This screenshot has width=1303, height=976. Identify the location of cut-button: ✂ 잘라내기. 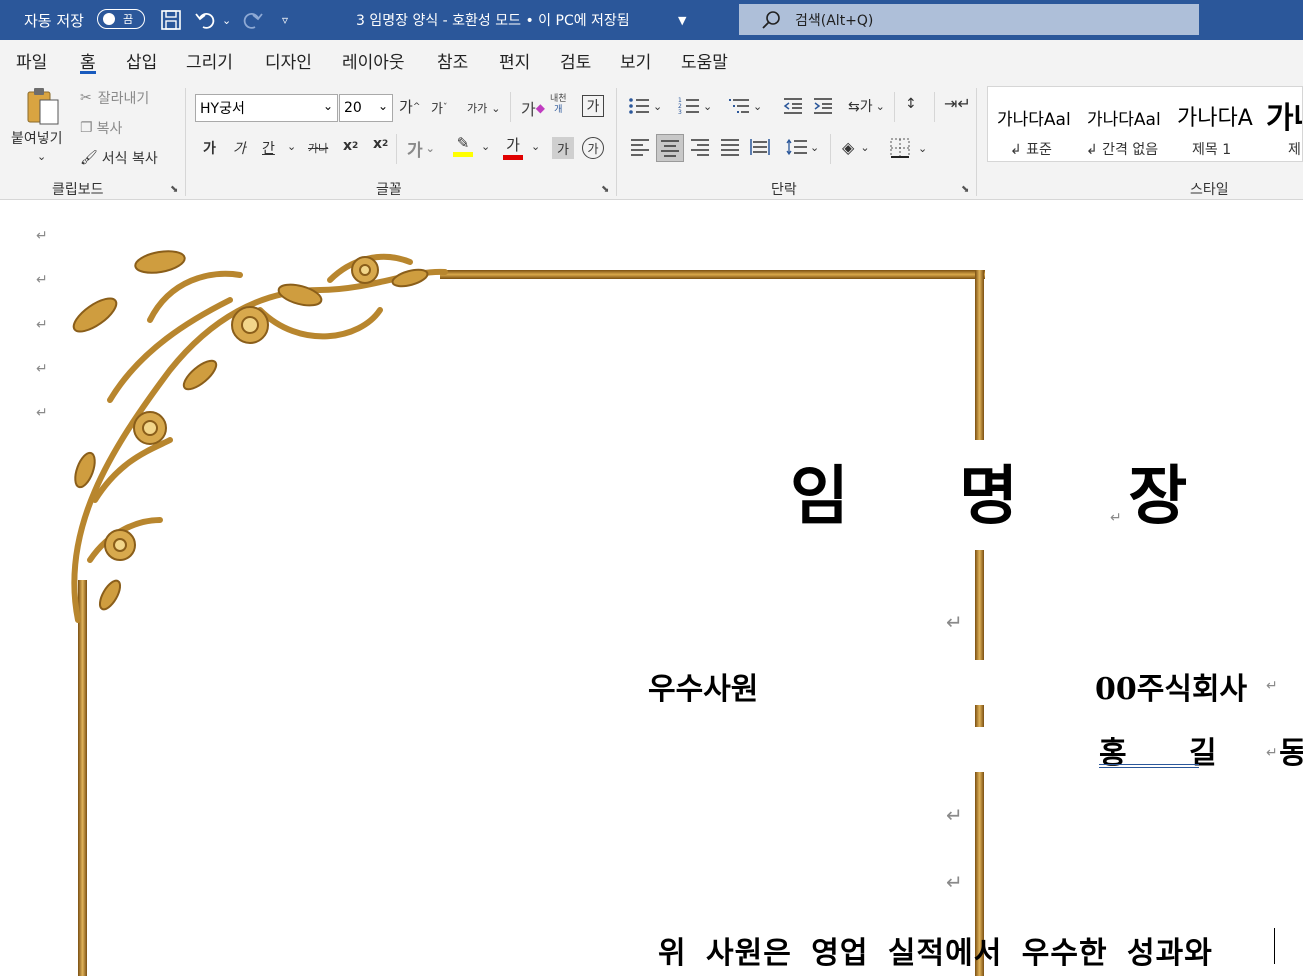
(114, 98).